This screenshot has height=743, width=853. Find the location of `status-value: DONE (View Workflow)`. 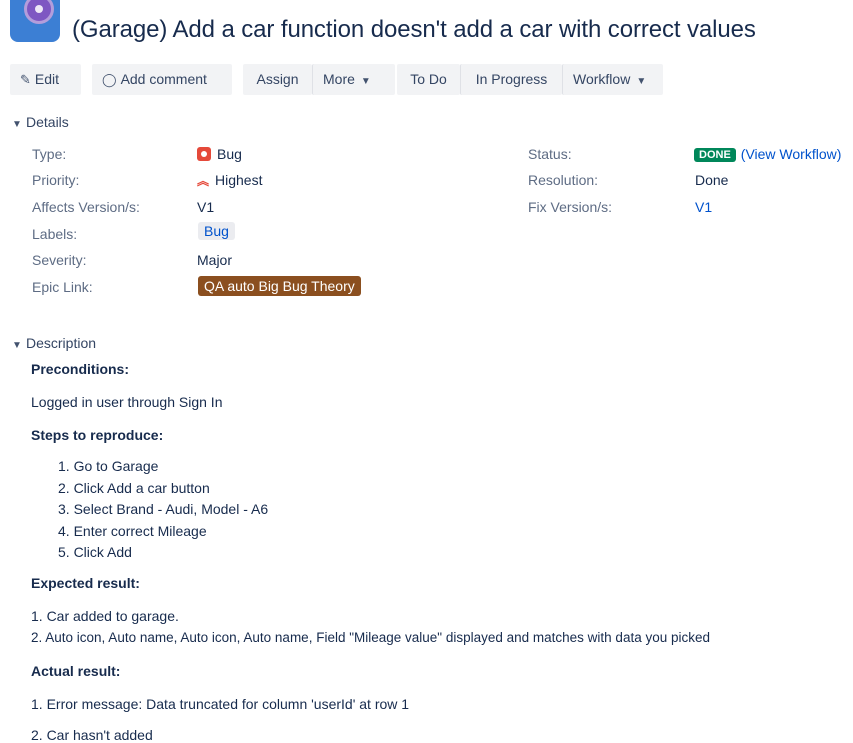

status-value: DONE (View Workflow) is located at coordinates (767, 154).